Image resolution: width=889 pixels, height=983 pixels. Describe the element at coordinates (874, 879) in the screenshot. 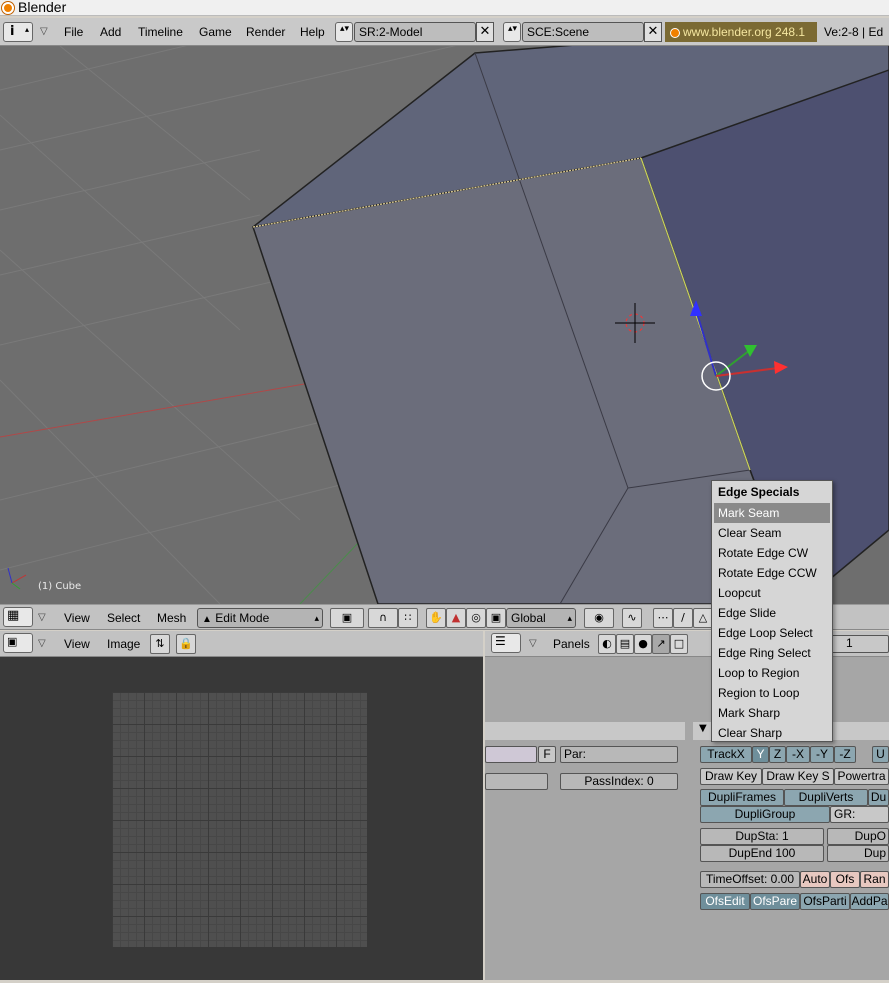

I see `ran-button: Ran` at that location.